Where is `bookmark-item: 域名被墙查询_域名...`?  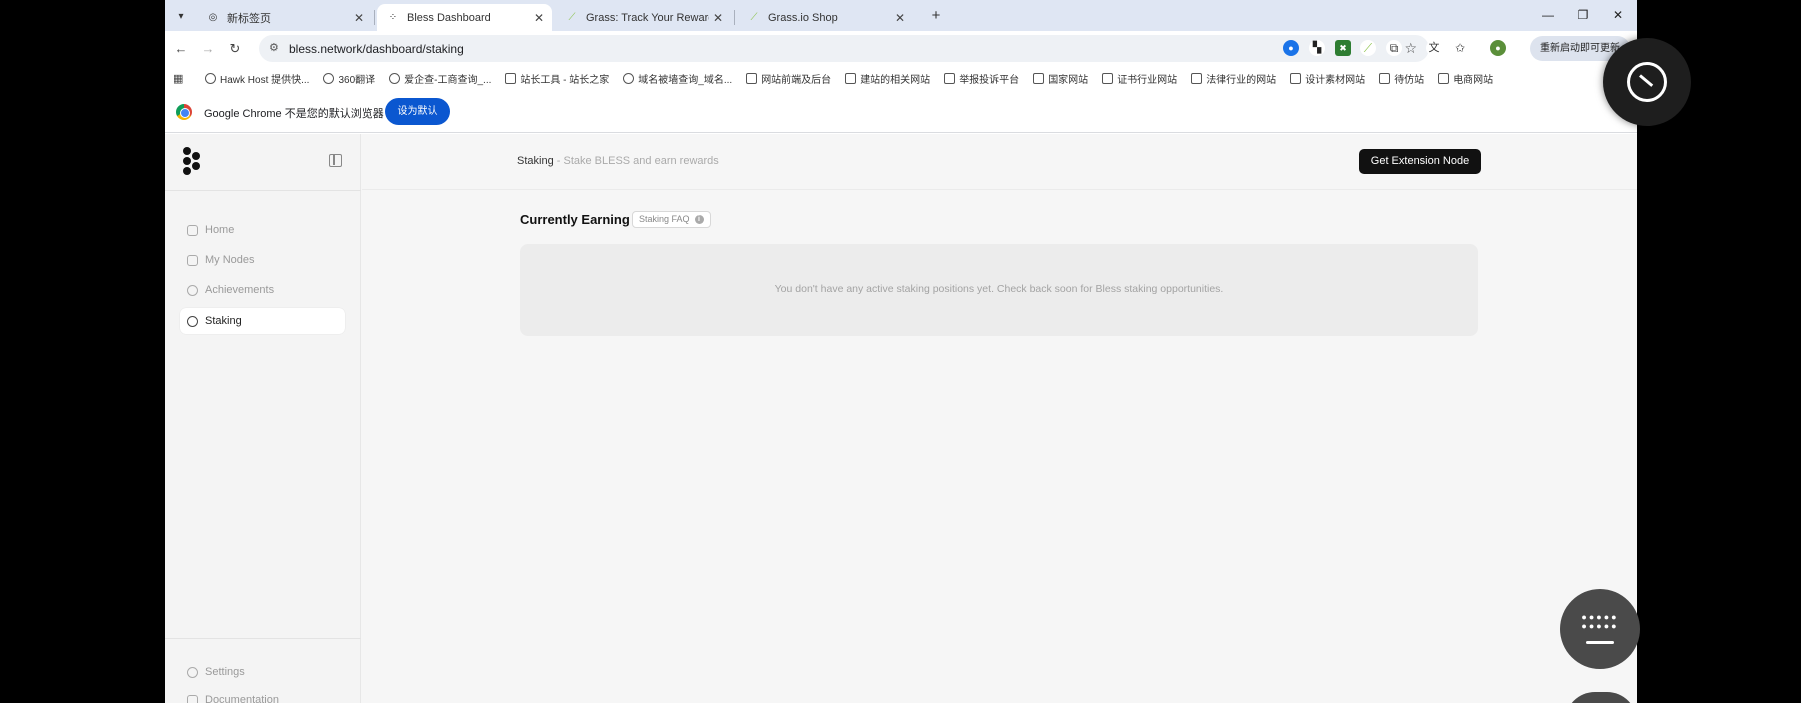
bookmark-item: 域名被墙查询_域名... is located at coordinates (677, 78).